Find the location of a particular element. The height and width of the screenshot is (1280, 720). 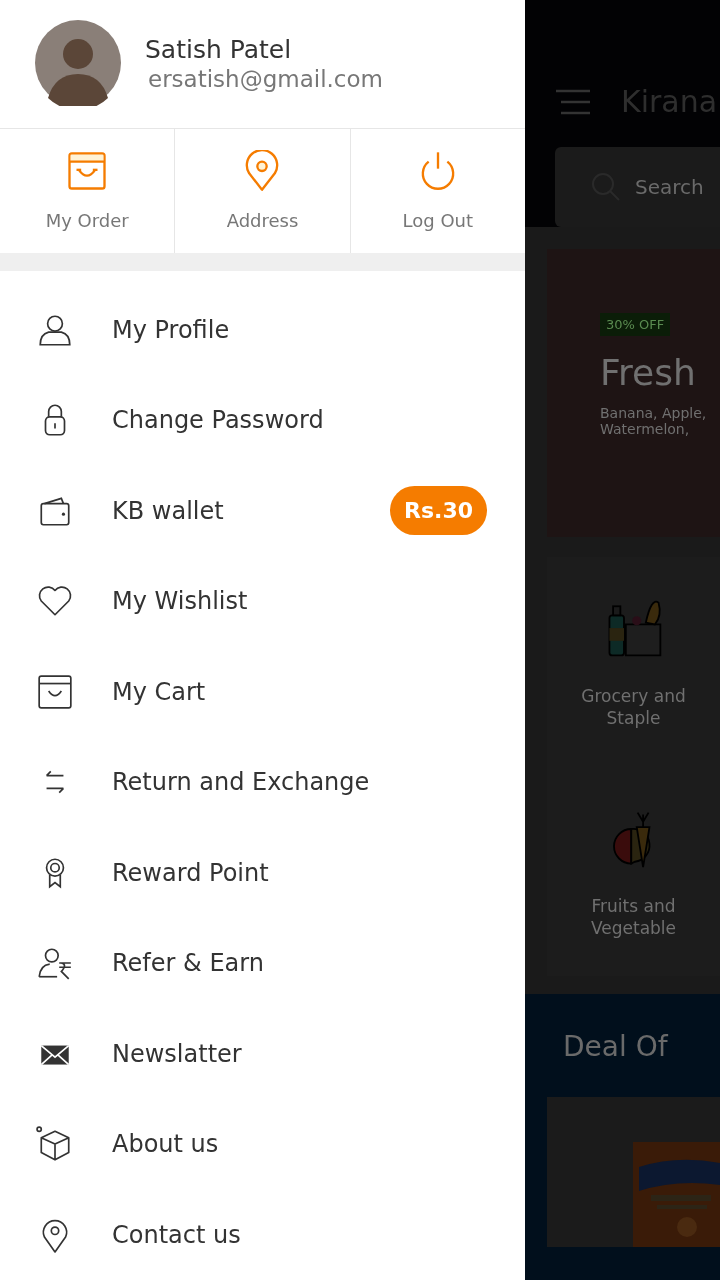

banner-text: Watermelon, is located at coordinates (645, 429).